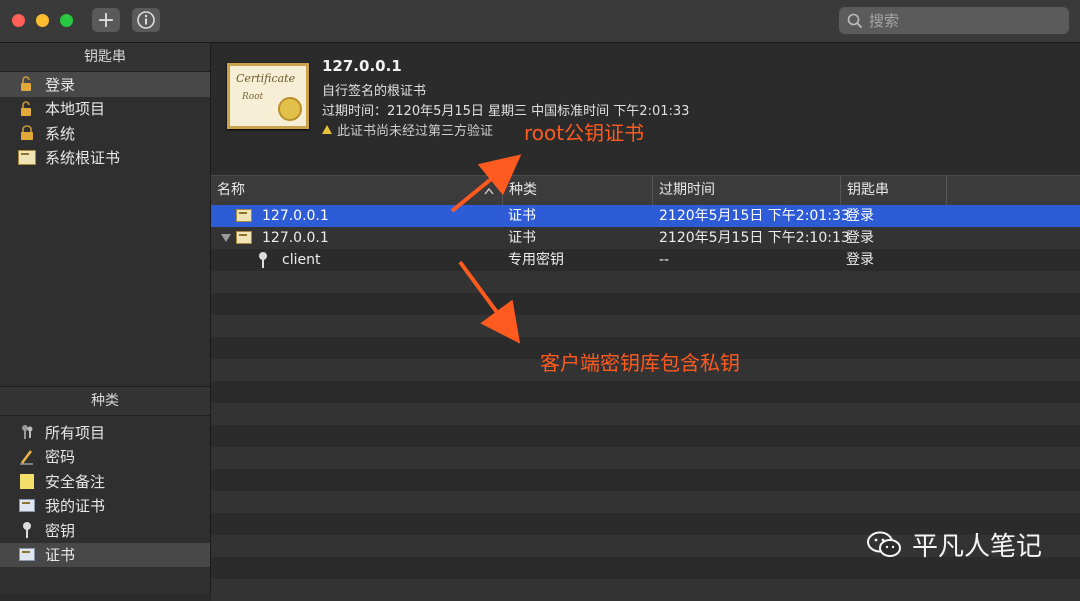  I want to click on info-icon, so click(146, 20).